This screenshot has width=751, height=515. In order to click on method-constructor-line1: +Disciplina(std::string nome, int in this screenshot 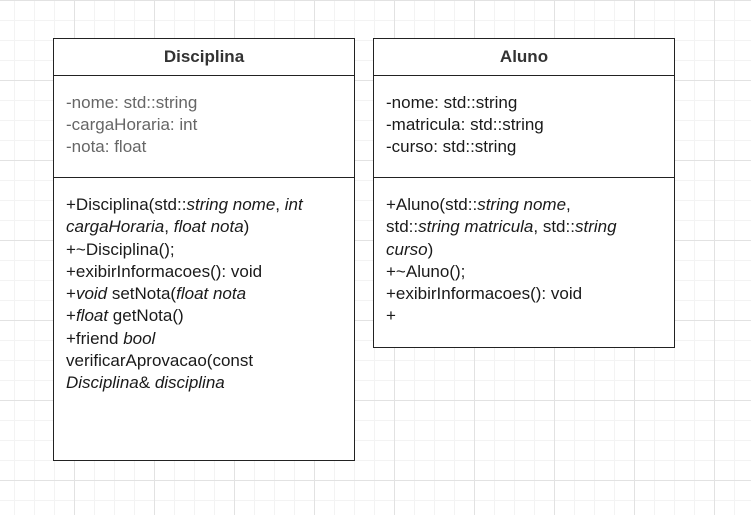, I will do `click(204, 205)`.